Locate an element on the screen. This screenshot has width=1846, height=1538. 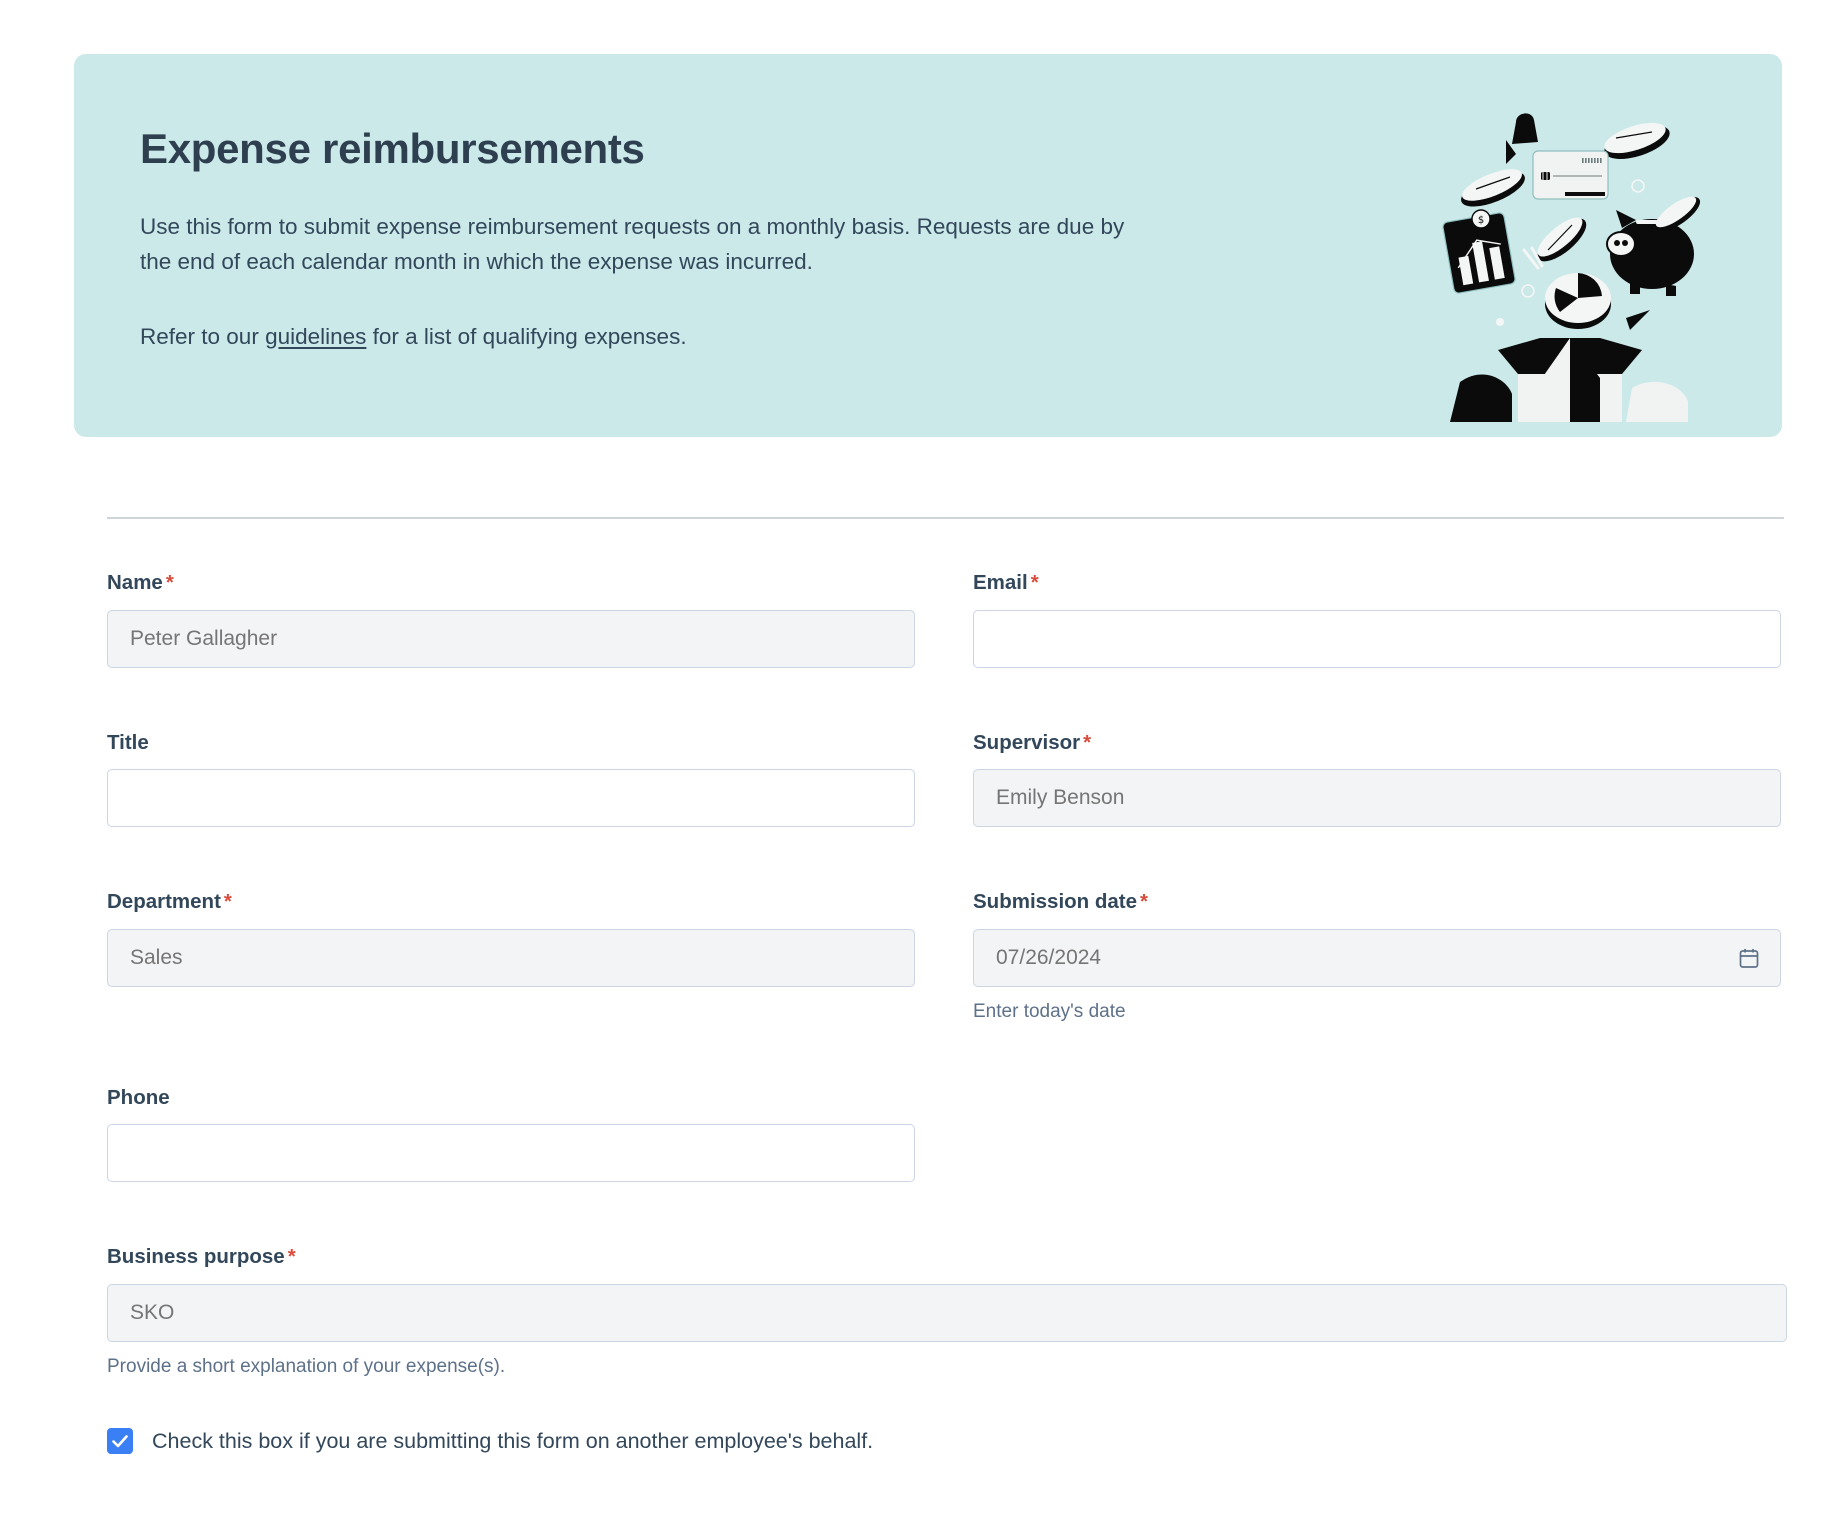
email-label-text: Email is located at coordinates (1000, 582).